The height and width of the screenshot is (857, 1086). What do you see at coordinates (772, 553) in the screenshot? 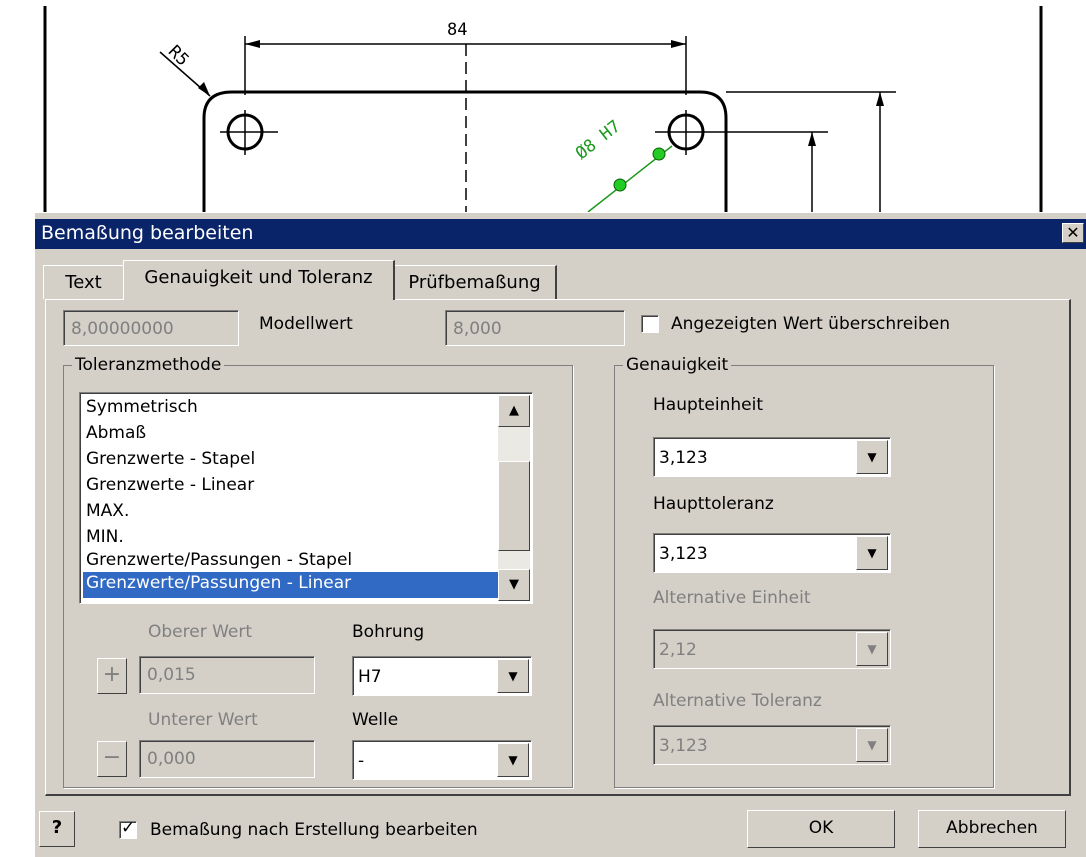
I see `primary-tolerance-select: 3,123 ▼` at bounding box center [772, 553].